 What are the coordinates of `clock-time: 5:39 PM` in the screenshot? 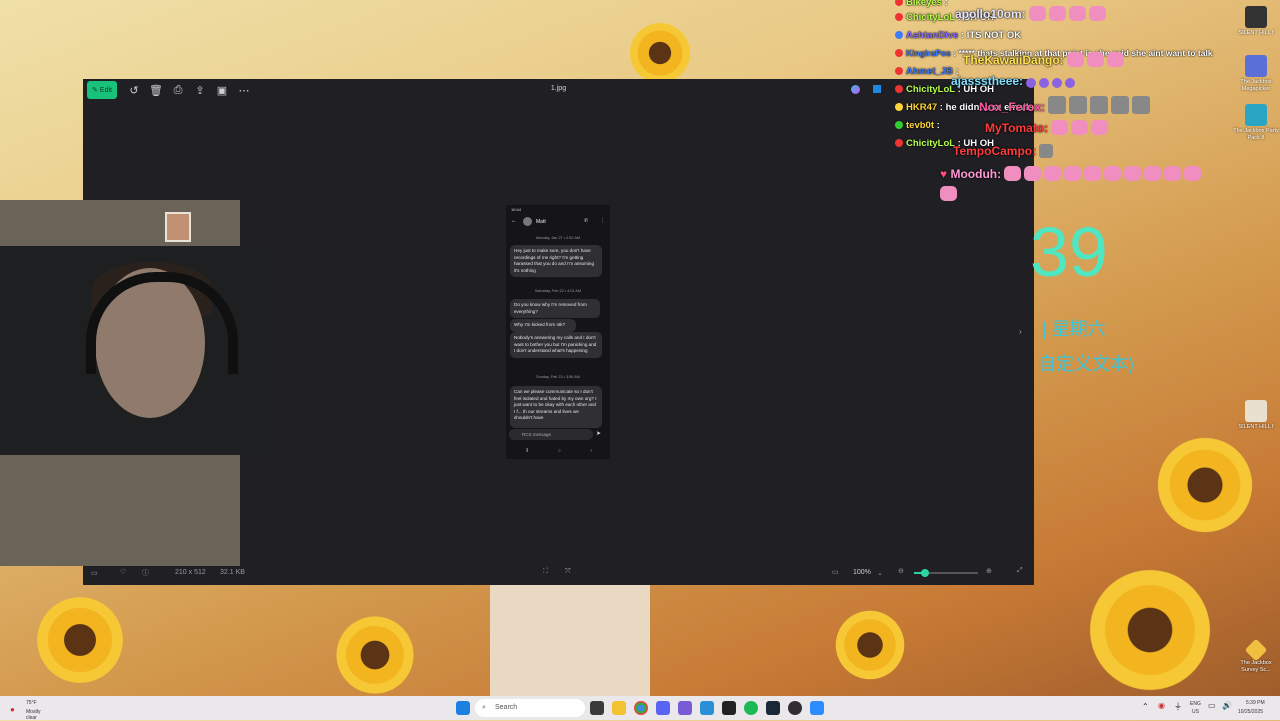 It's located at (1255, 703).